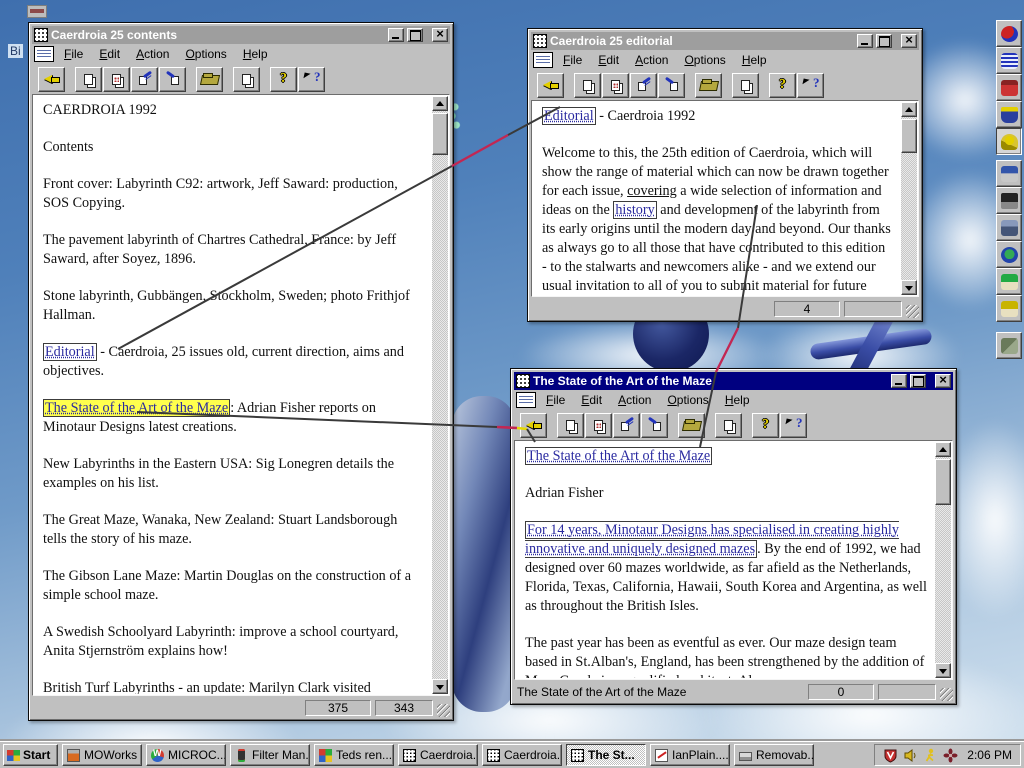 This screenshot has height=768, width=1024. Describe the element at coordinates (1009, 87) in the screenshot. I see `strip-button-toolbox` at that location.